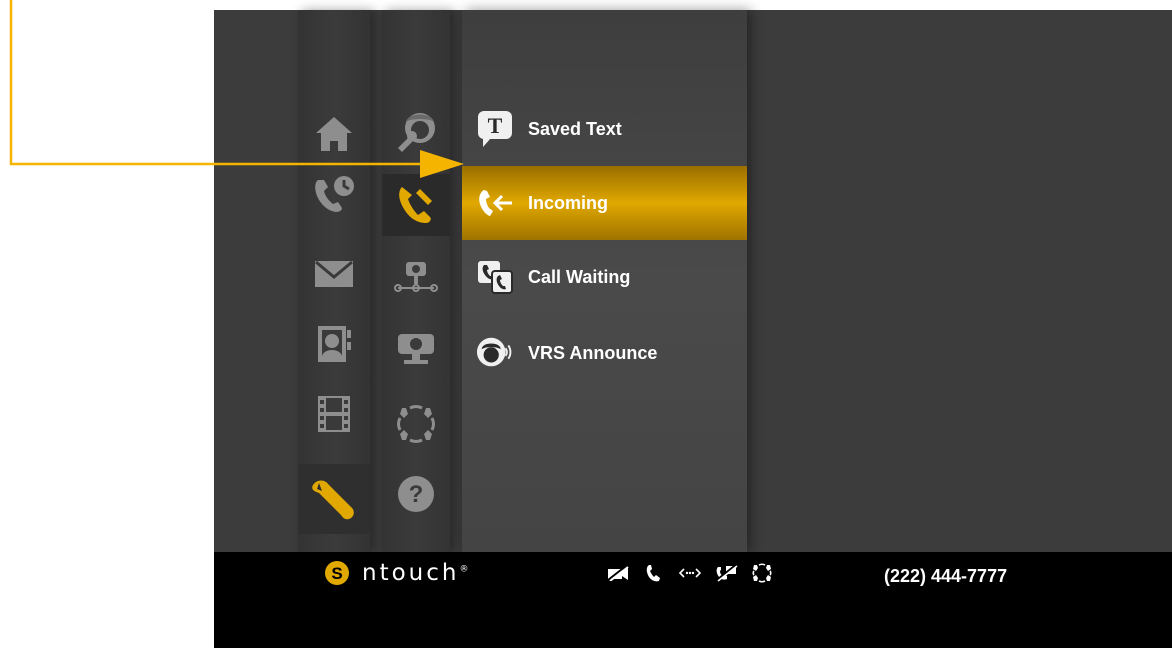  I want to click on ntouch-logo: S ntouch®, so click(397, 573).